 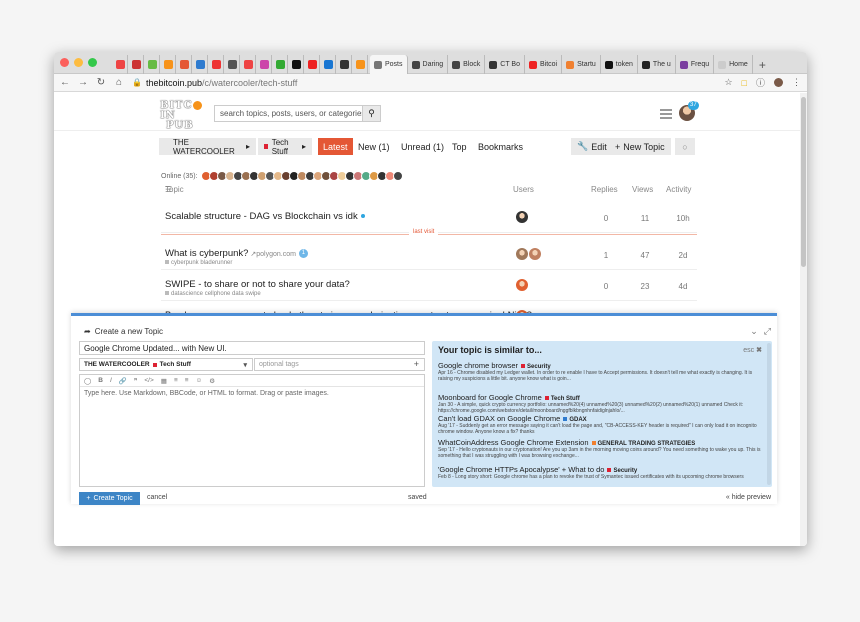 What do you see at coordinates (678, 189) in the screenshot?
I see `col-activity: Activity` at bounding box center [678, 189].